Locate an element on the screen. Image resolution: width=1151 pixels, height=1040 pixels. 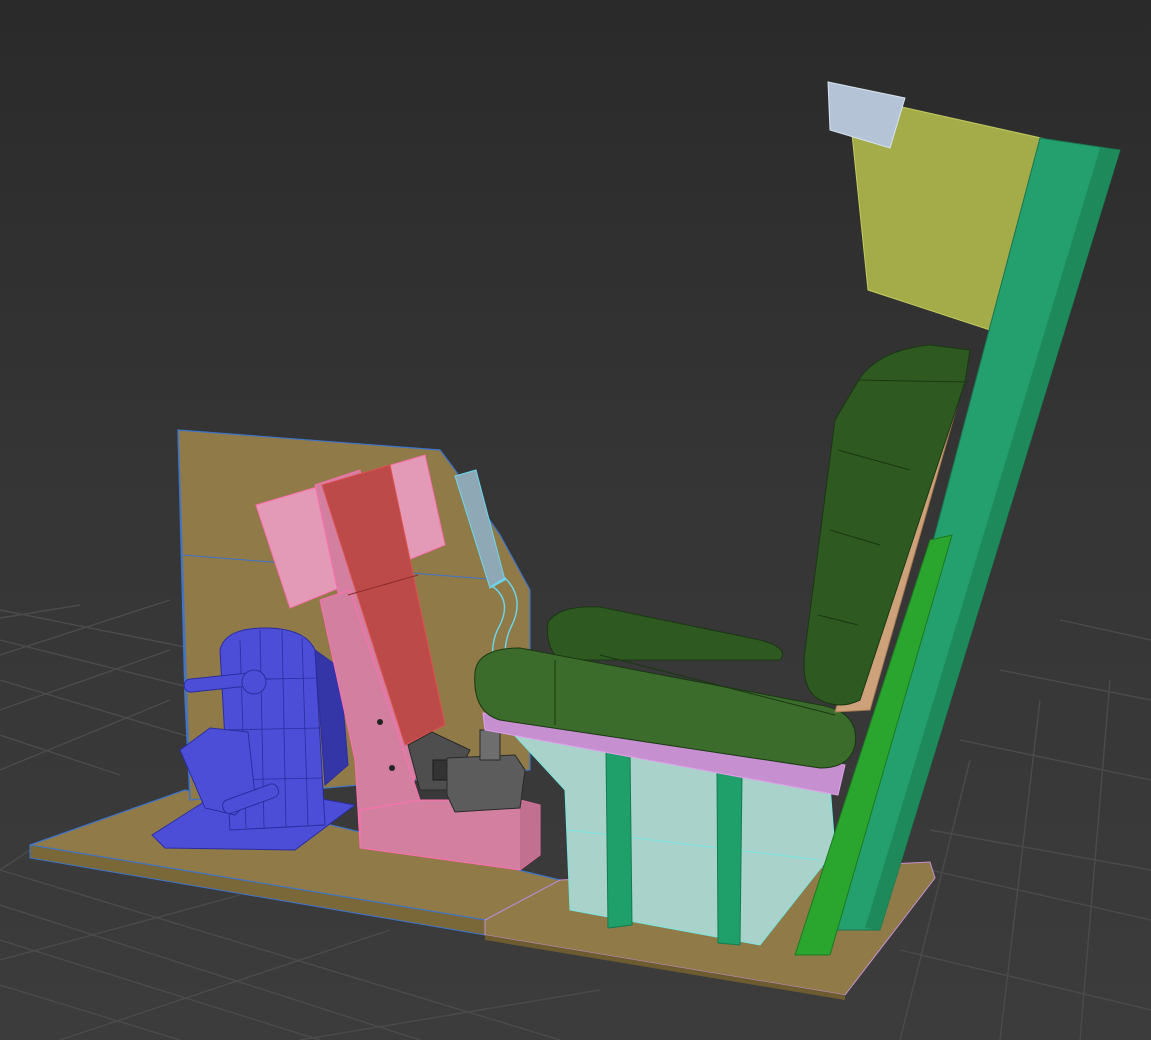
gear-housing is located at coordinates (486, 783).